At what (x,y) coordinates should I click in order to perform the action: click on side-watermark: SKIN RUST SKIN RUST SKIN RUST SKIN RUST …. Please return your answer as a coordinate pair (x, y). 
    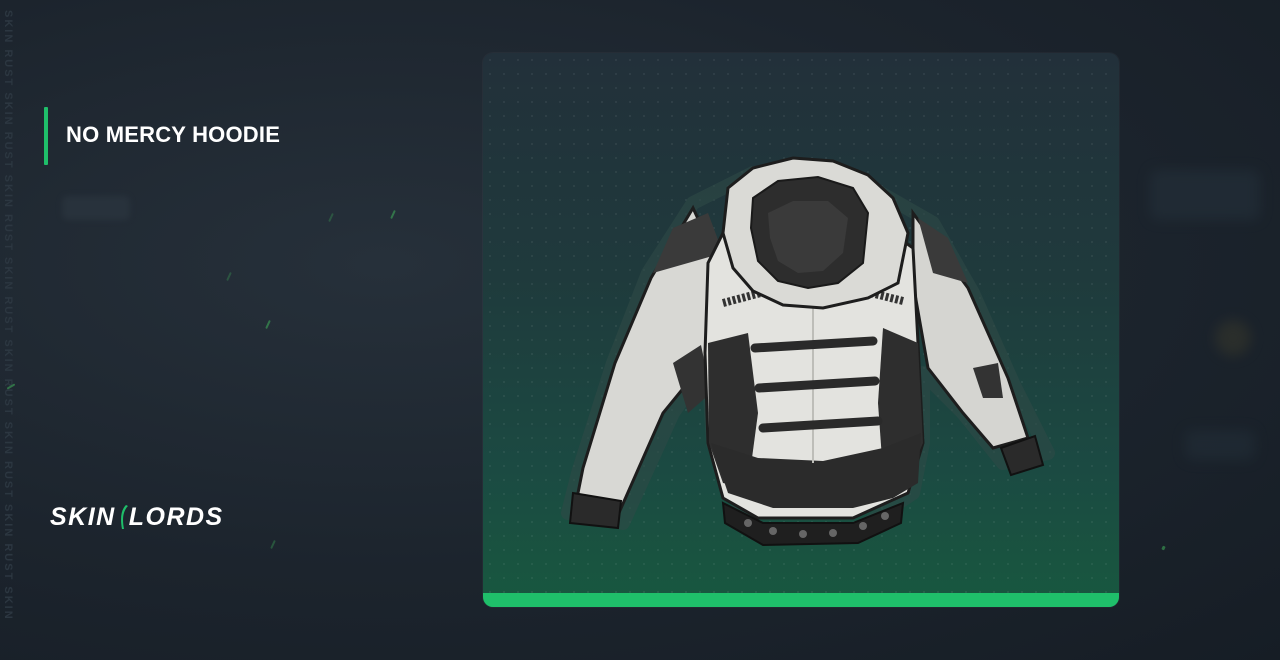
    Looking at the image, I should click on (9, 330).